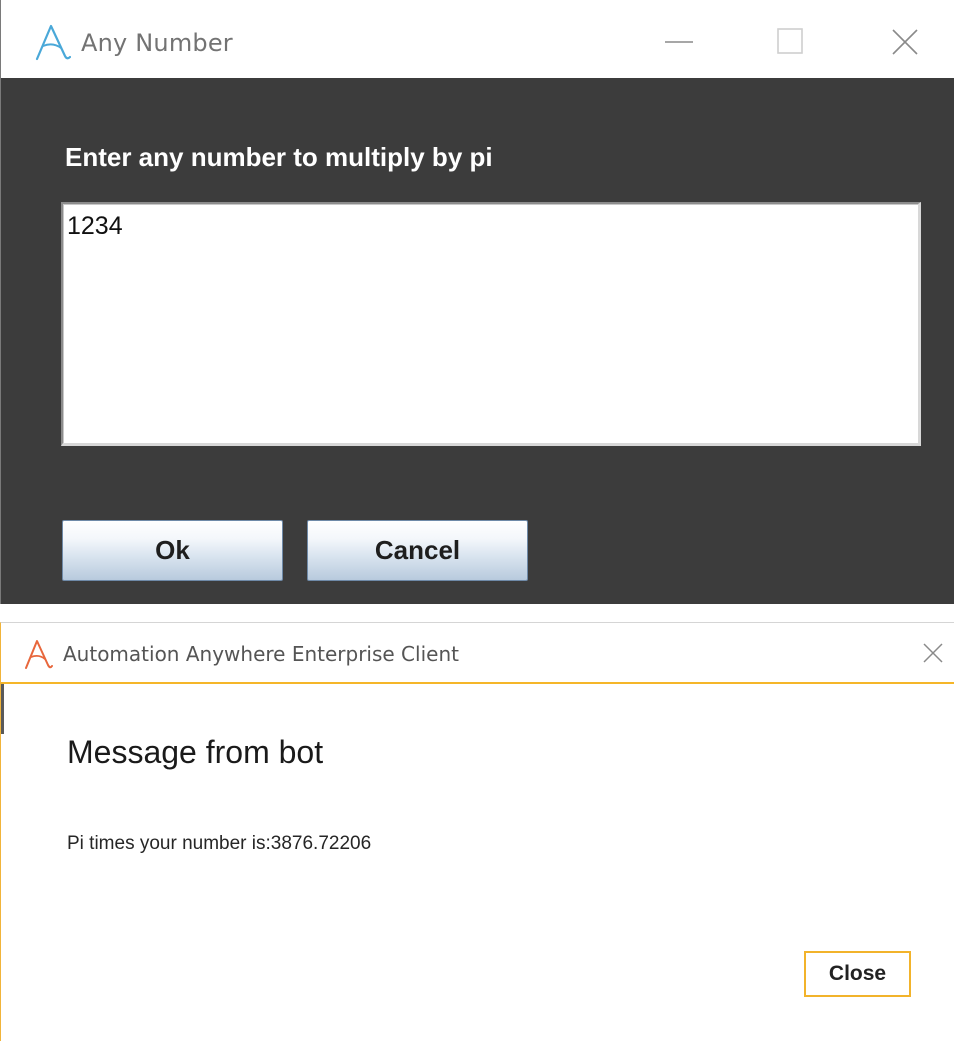 This screenshot has height=1041, width=954. I want to click on window-title: Automation Anywhere Enterprise Client, so click(261, 654).